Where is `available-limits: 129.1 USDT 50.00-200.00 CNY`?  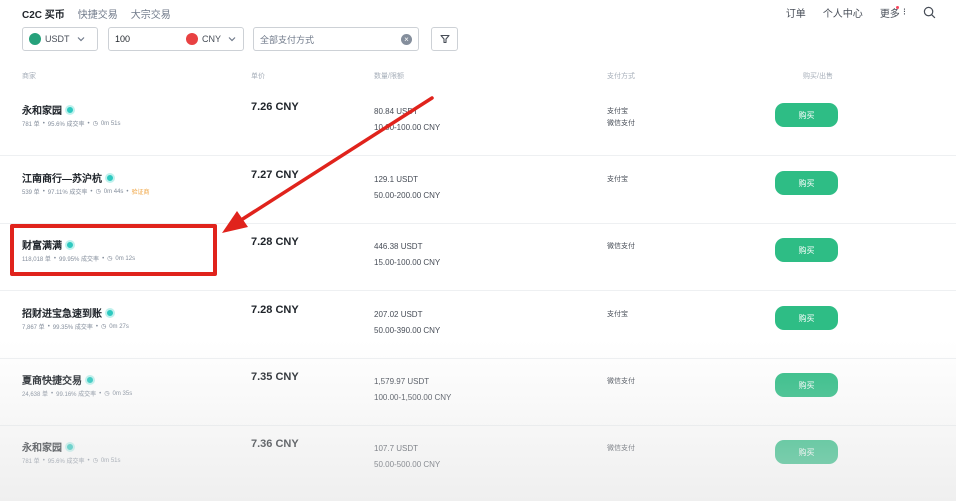
available-limits: 129.1 USDT 50.00-200.00 CNY is located at coordinates (407, 188).